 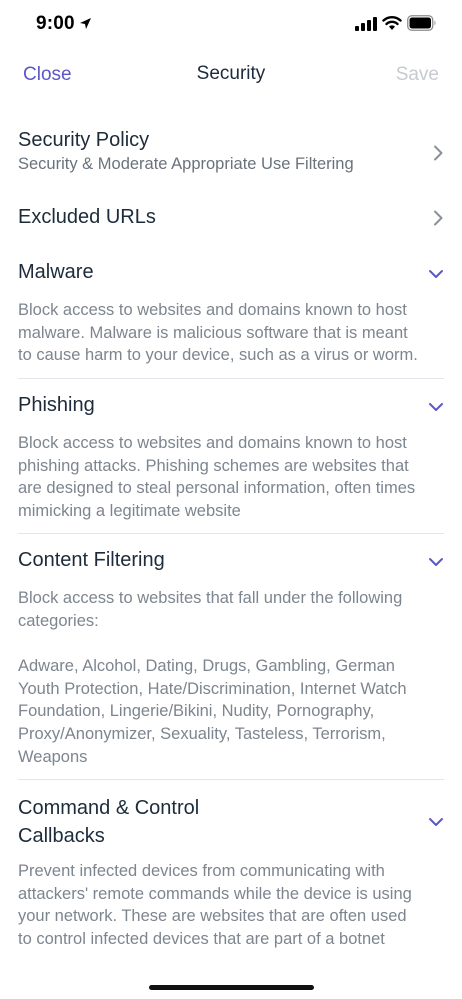 What do you see at coordinates (231, 220) in the screenshot?
I see `excluded-urls-row: Excluded URLs` at bounding box center [231, 220].